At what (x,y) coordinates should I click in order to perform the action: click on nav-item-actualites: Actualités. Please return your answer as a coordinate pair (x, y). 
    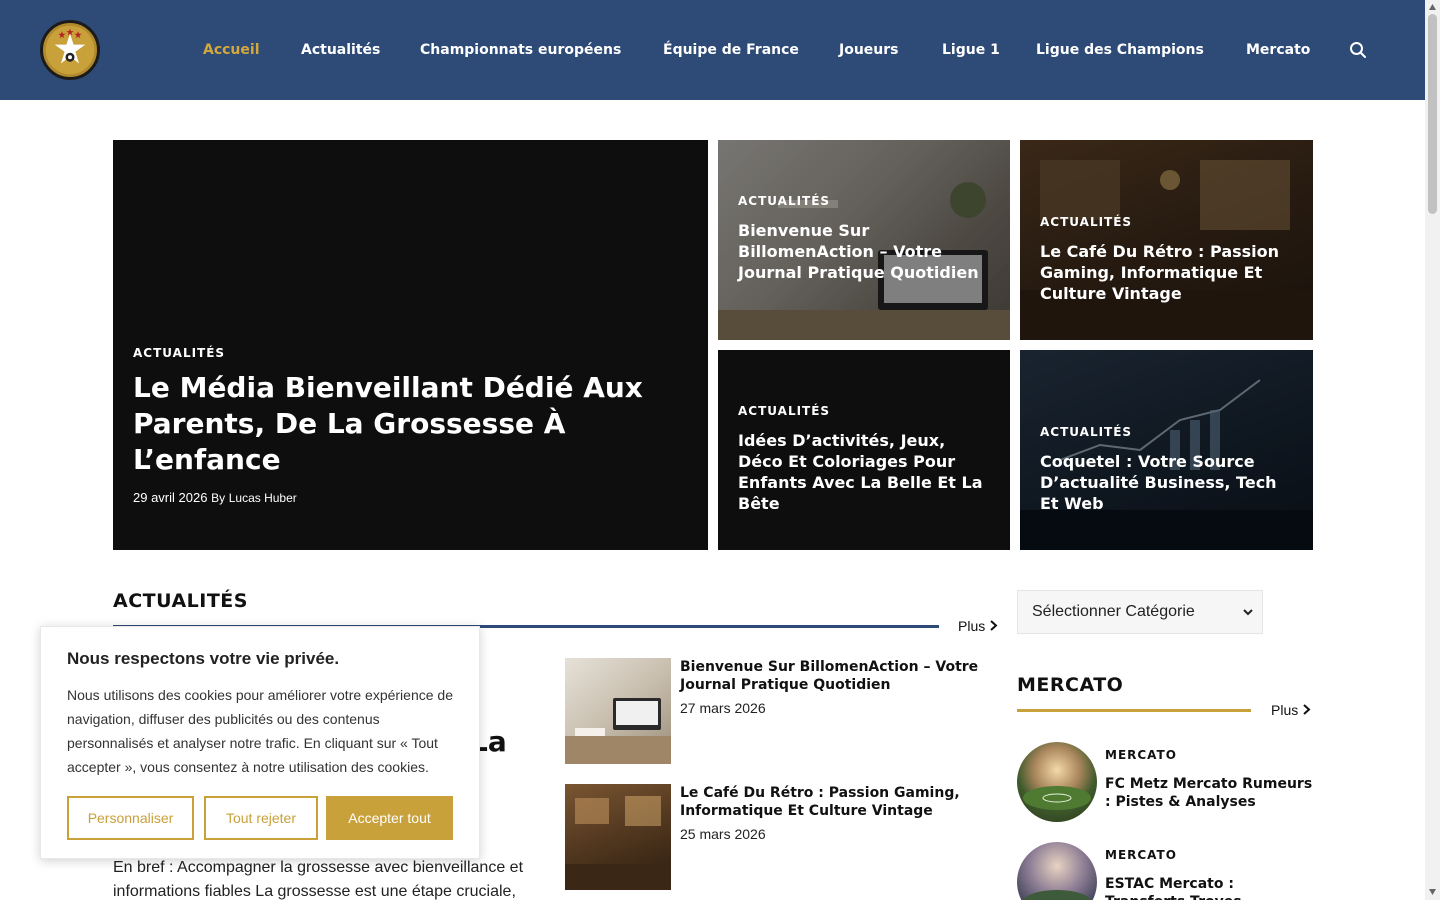
    Looking at the image, I should click on (340, 50).